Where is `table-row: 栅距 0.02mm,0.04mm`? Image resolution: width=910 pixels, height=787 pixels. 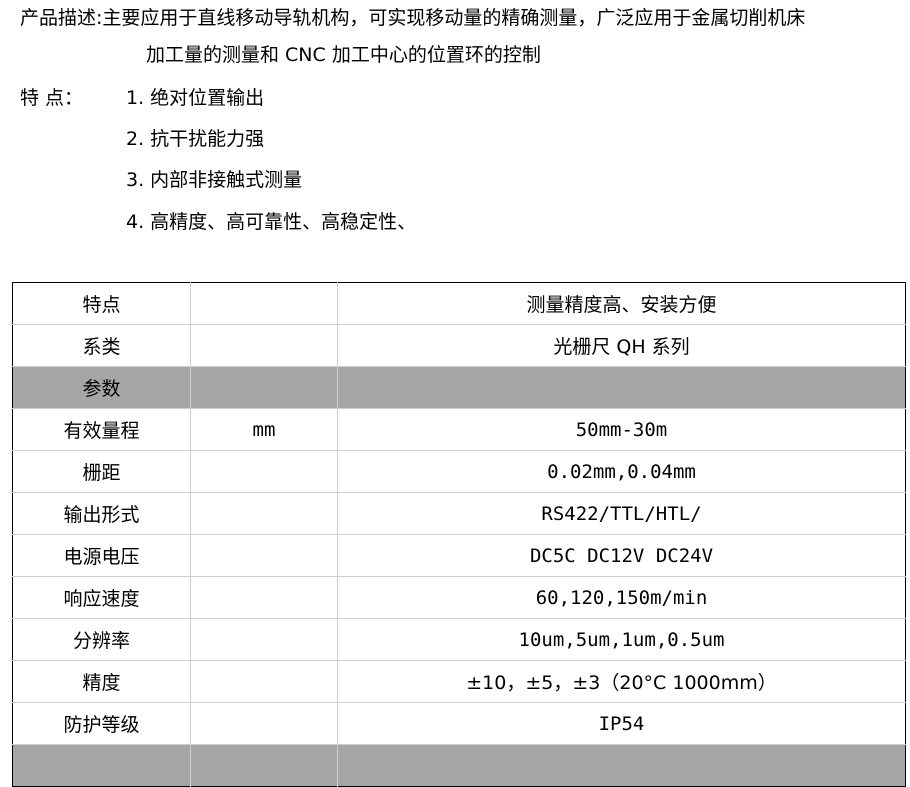 table-row: 栅距 0.02mm,0.04mm is located at coordinates (459, 471).